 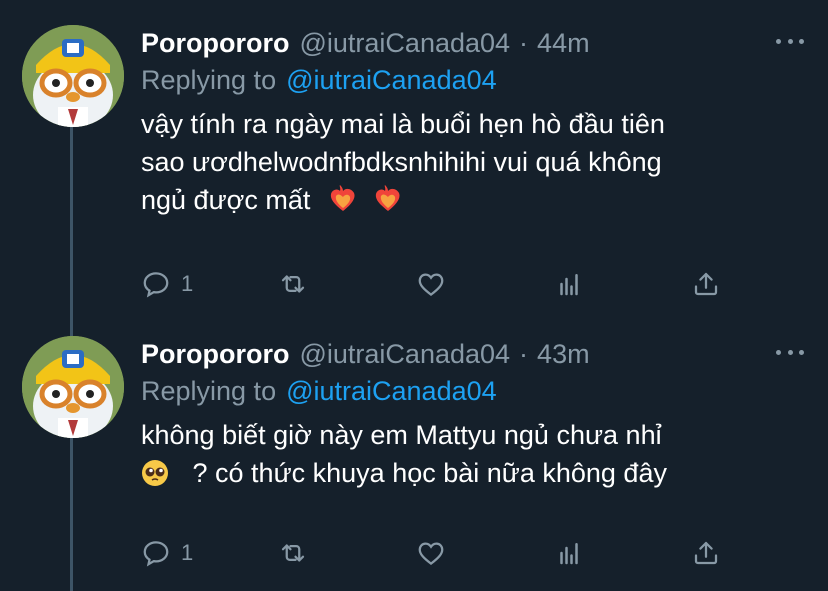 What do you see at coordinates (401, 162) in the screenshot?
I see `tweet-text-line: sao ươdhelwodnfbdksnhihihi vui quá không` at bounding box center [401, 162].